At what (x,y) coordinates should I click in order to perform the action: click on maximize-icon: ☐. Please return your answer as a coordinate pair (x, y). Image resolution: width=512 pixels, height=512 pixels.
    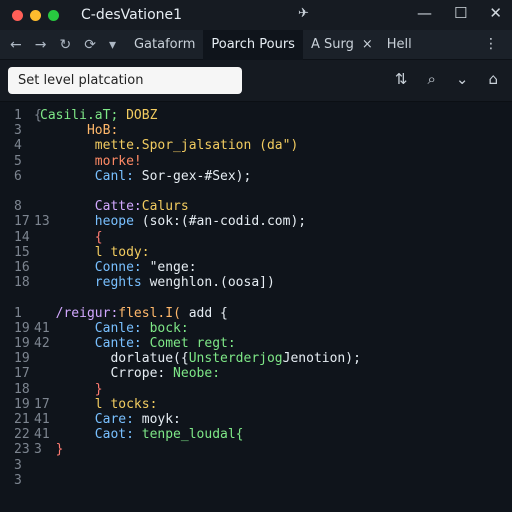
    Looking at the image, I should click on (460, 13).